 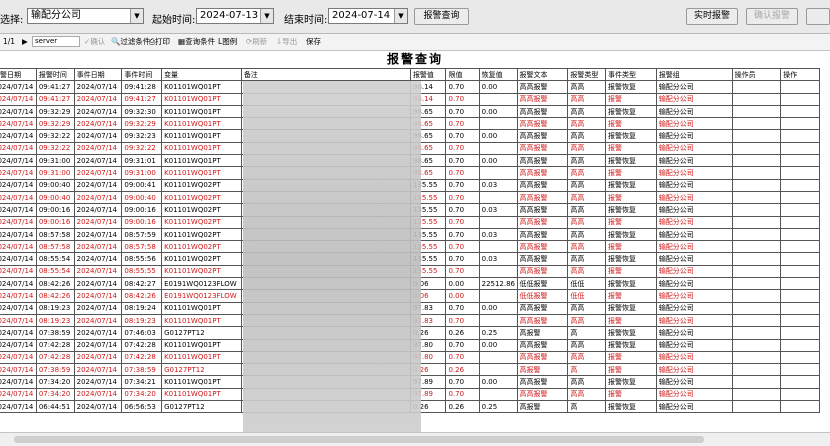 I want to click on realtime-alarm-button: 实时报警, so click(x=712, y=16).